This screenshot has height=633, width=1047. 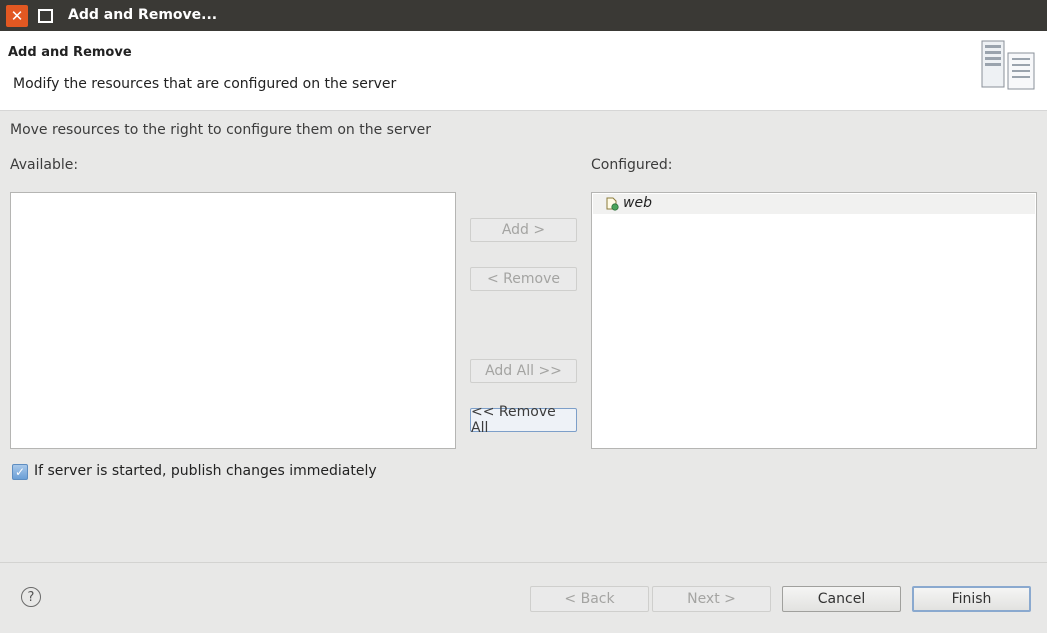 I want to click on back-button: < Back, so click(x=589, y=599).